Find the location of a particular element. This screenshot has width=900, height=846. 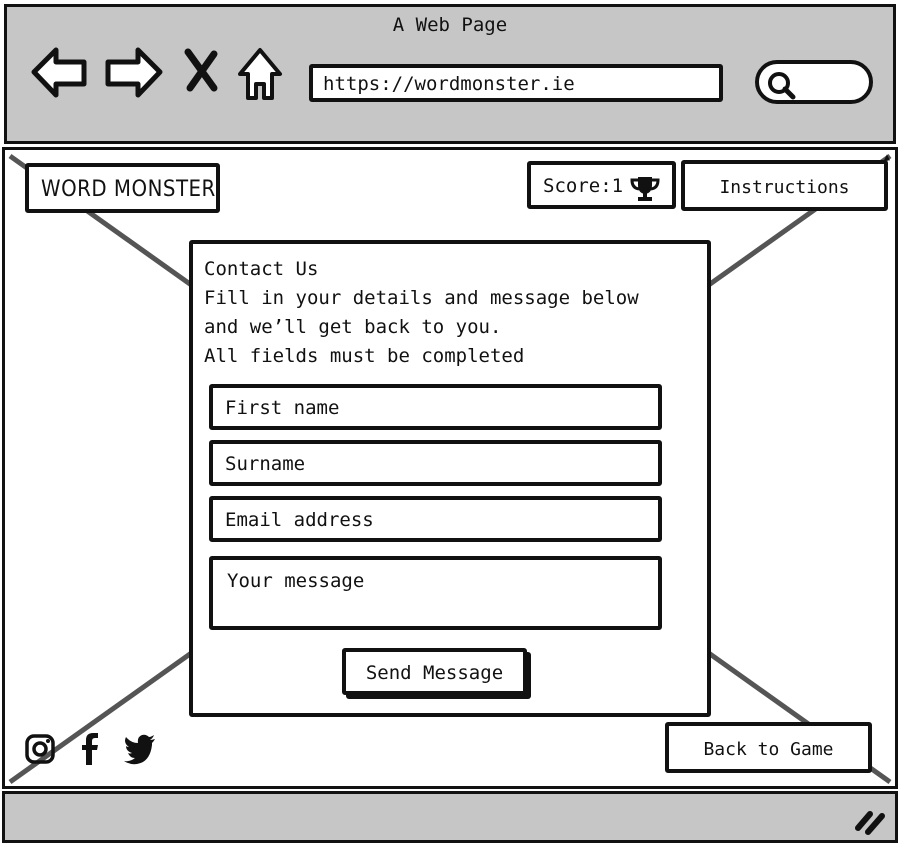

email-placeholder: Email address is located at coordinates (299, 520).